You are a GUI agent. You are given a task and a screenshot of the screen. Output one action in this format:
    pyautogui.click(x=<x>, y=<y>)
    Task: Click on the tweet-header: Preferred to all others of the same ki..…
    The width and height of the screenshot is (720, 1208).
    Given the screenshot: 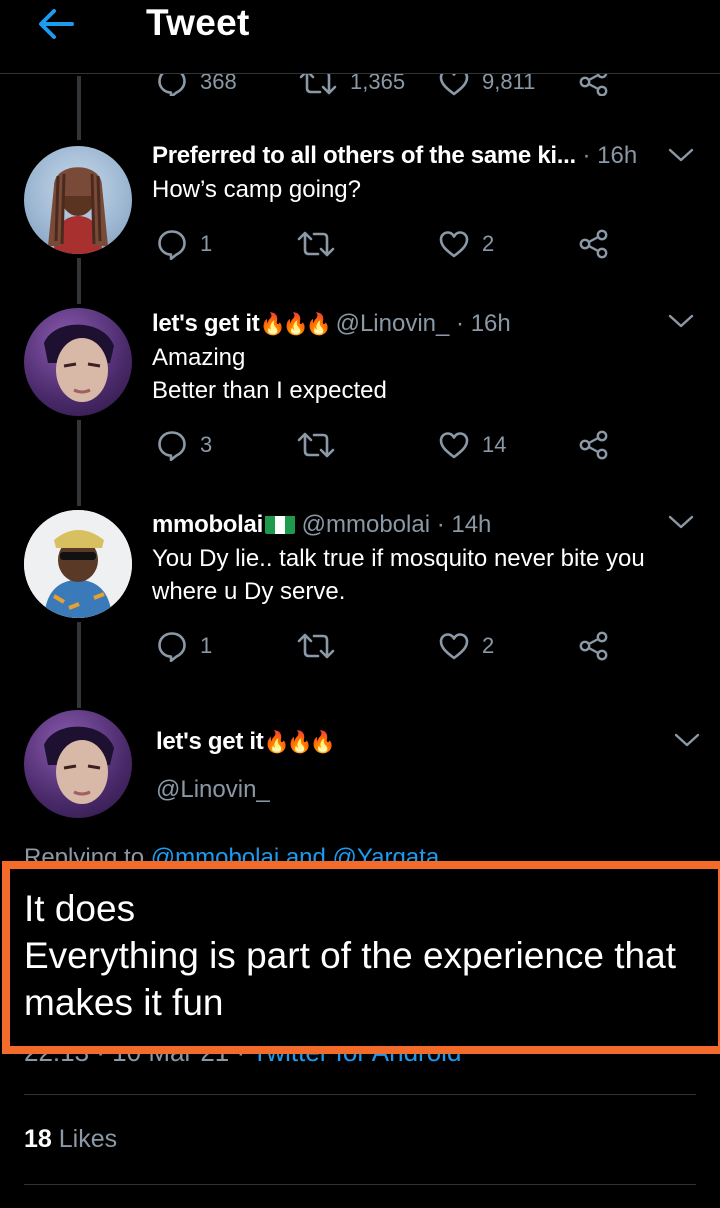 What is the action you would take?
    pyautogui.click(x=394, y=156)
    